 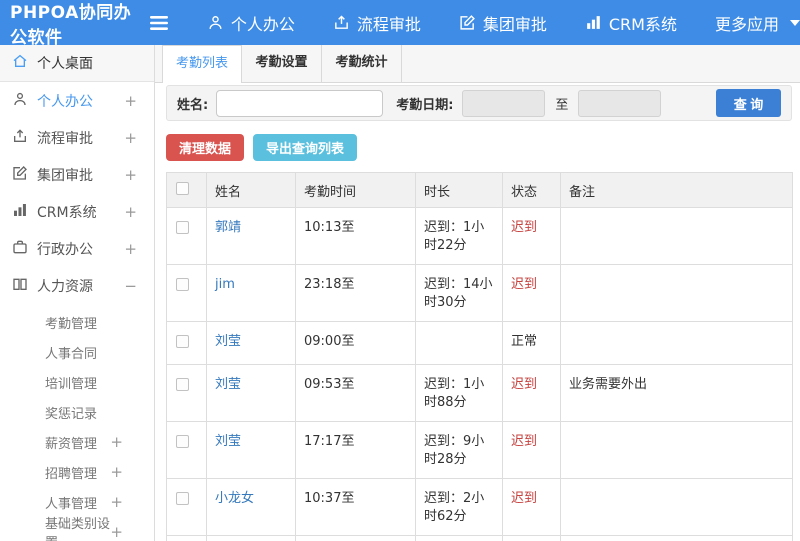 I want to click on topnav-personal-office: 个人办公, so click(x=251, y=23).